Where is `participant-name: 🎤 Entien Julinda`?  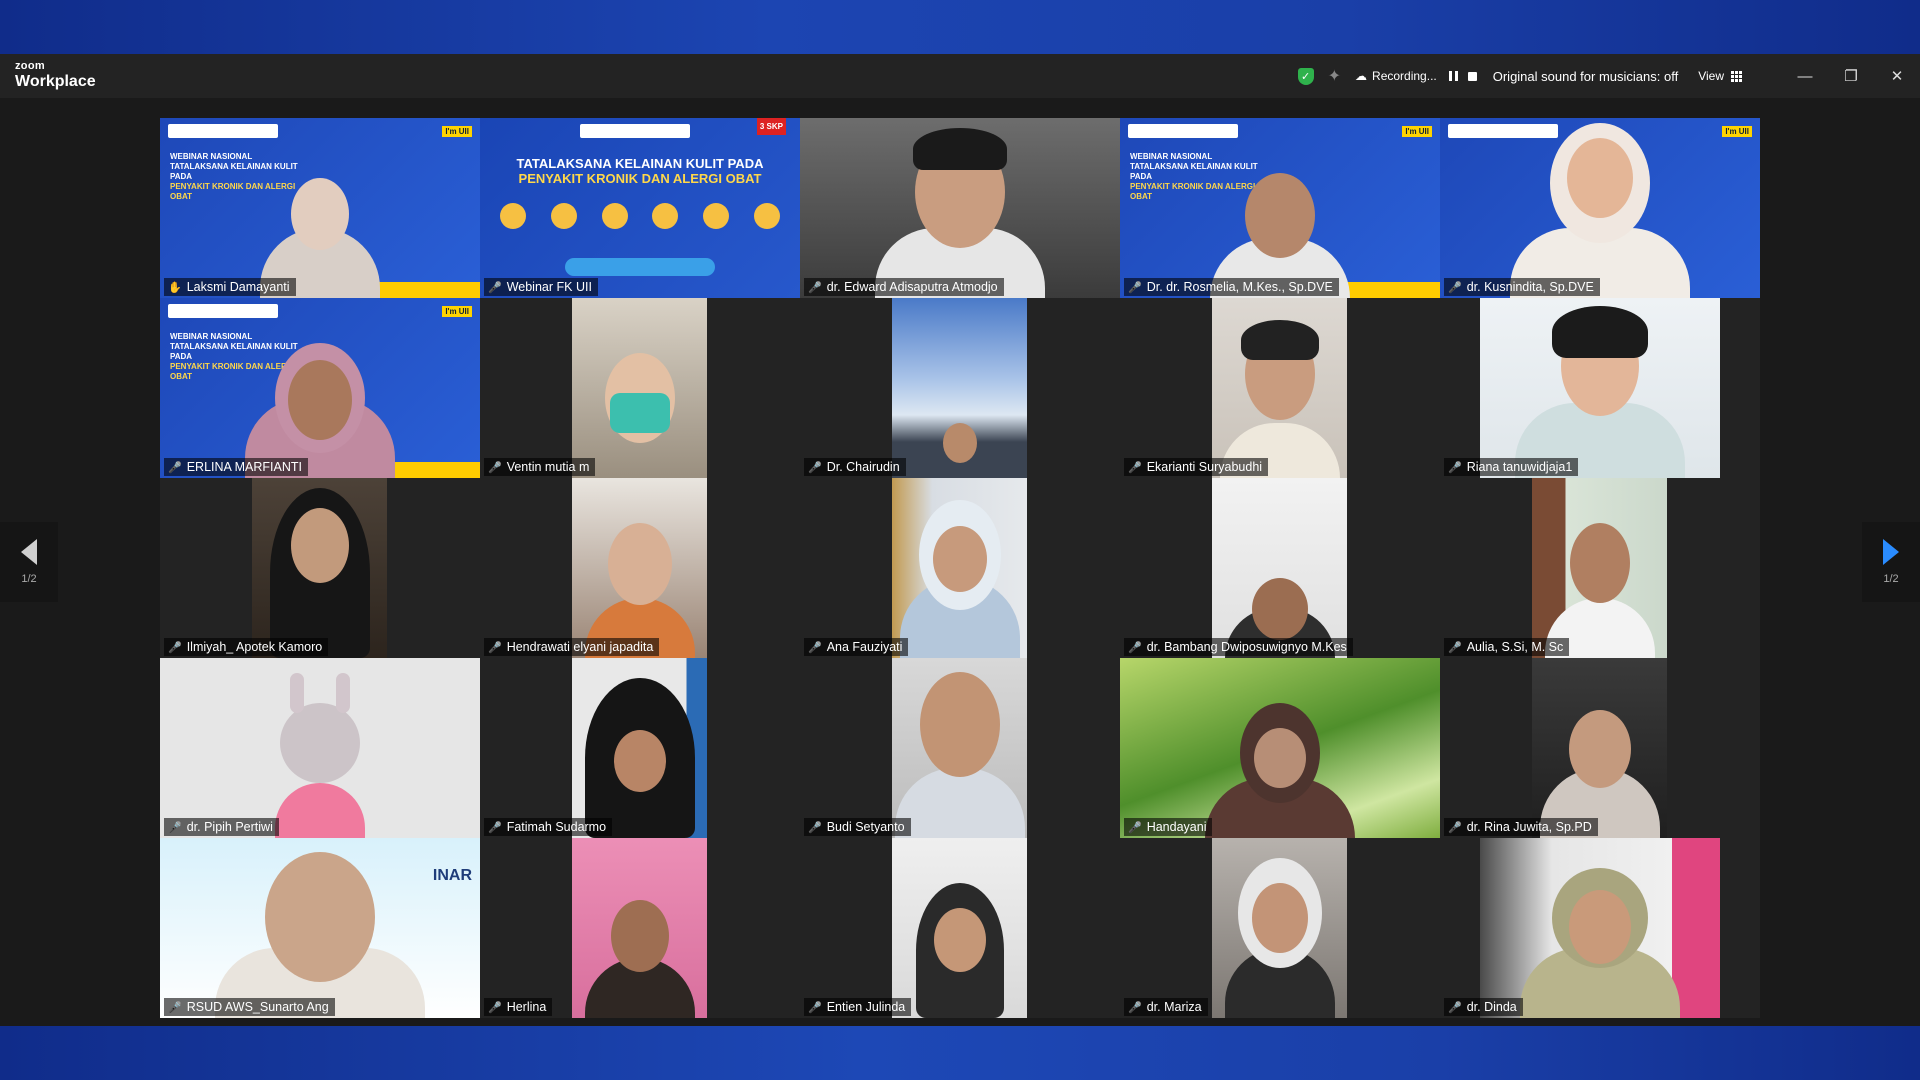
participant-name: 🎤 Entien Julinda is located at coordinates (858, 1007).